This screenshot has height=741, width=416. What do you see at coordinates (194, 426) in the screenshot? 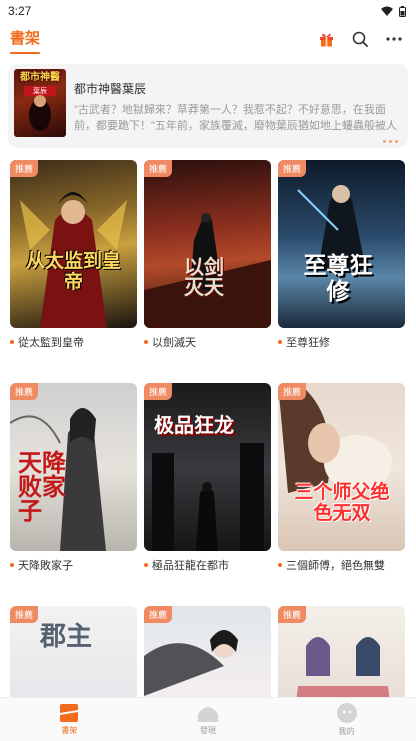
I see `cover-text: 极品狂龙` at bounding box center [194, 426].